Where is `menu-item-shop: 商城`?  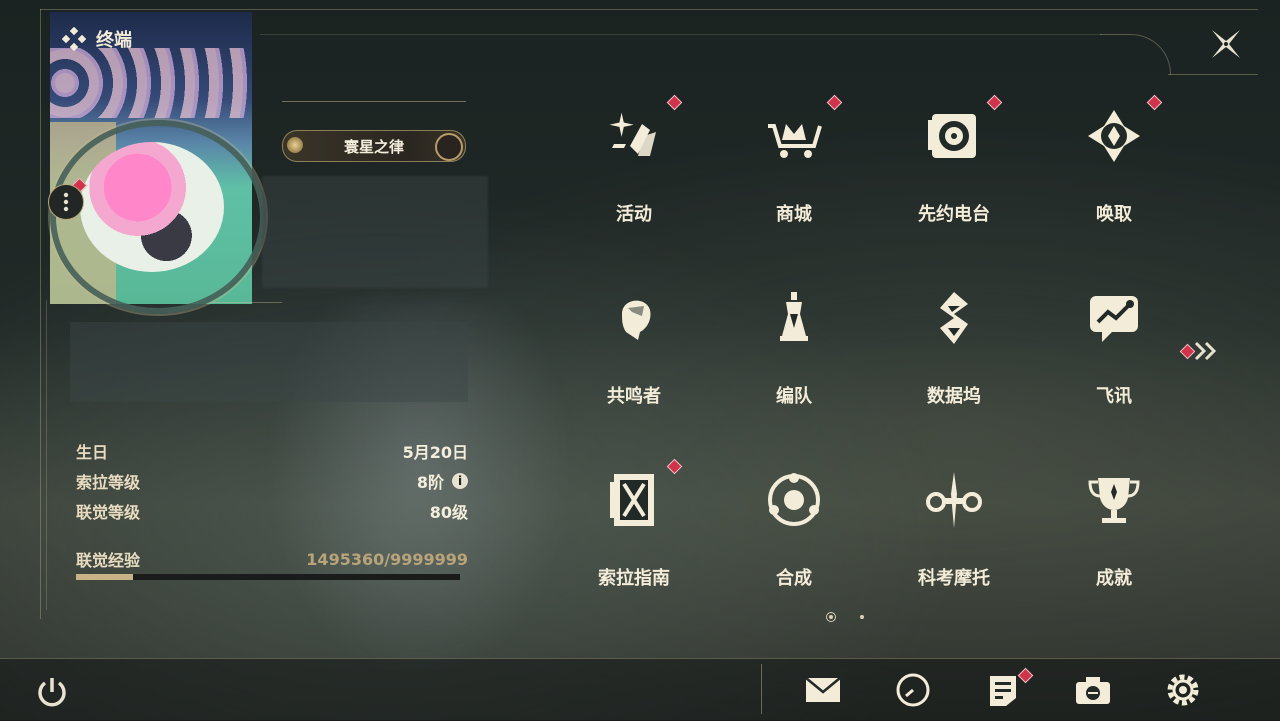
menu-item-shop: 商城 is located at coordinates (794, 173).